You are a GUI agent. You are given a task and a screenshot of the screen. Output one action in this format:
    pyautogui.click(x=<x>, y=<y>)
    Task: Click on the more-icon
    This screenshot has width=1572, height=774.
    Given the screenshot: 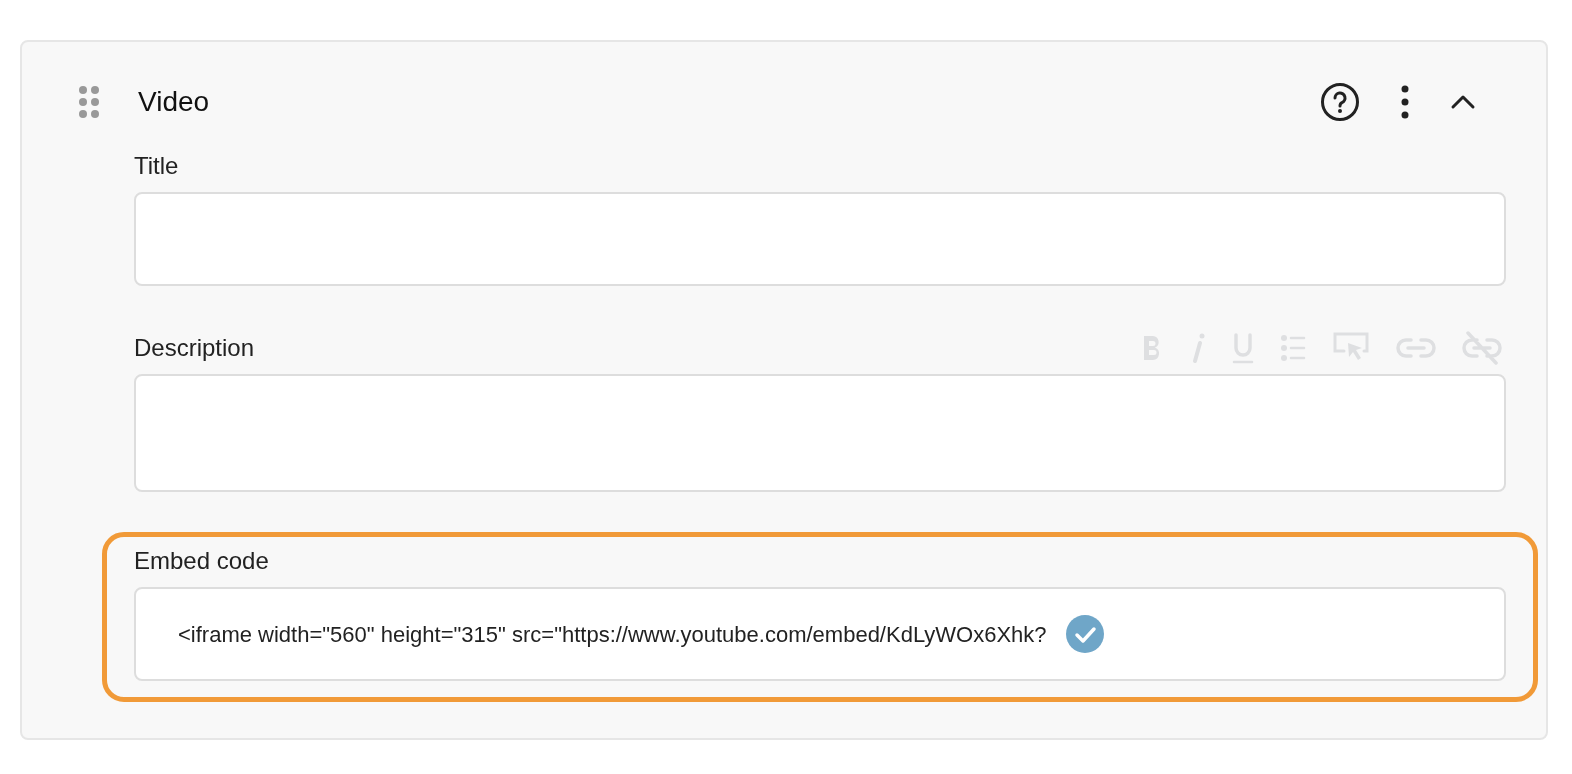 What is the action you would take?
    pyautogui.click(x=1405, y=102)
    